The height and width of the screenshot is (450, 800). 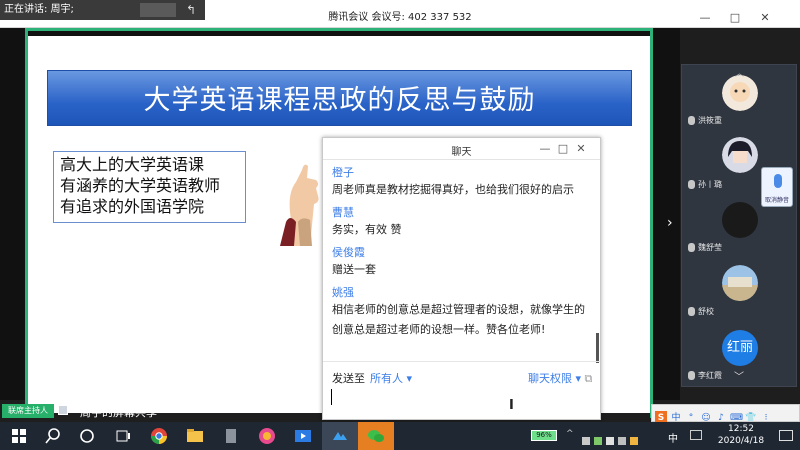 What do you see at coordinates (461, 400) in the screenshot?
I see `chat-input` at bounding box center [461, 400].